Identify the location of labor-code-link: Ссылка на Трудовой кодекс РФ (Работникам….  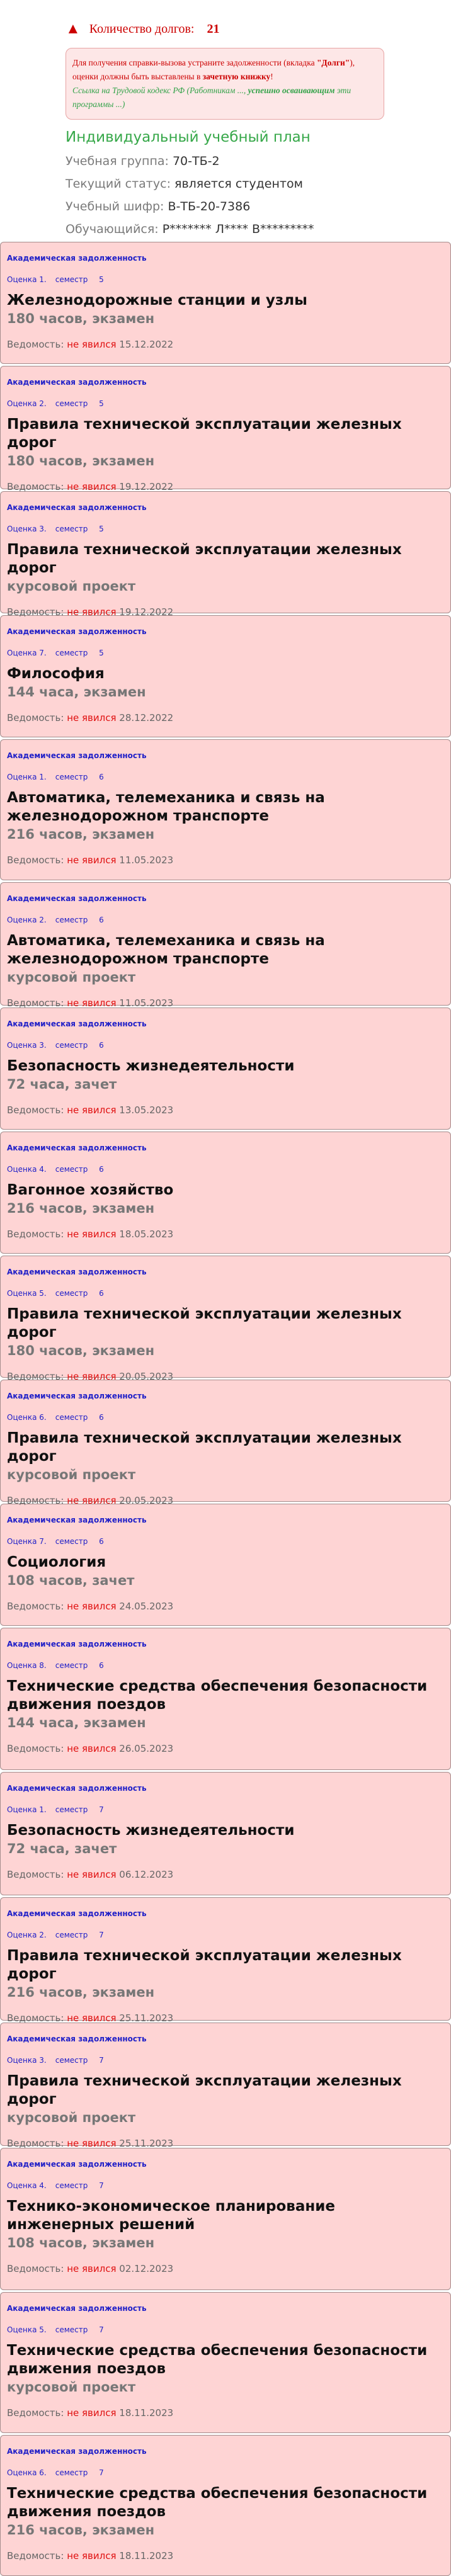
(212, 97).